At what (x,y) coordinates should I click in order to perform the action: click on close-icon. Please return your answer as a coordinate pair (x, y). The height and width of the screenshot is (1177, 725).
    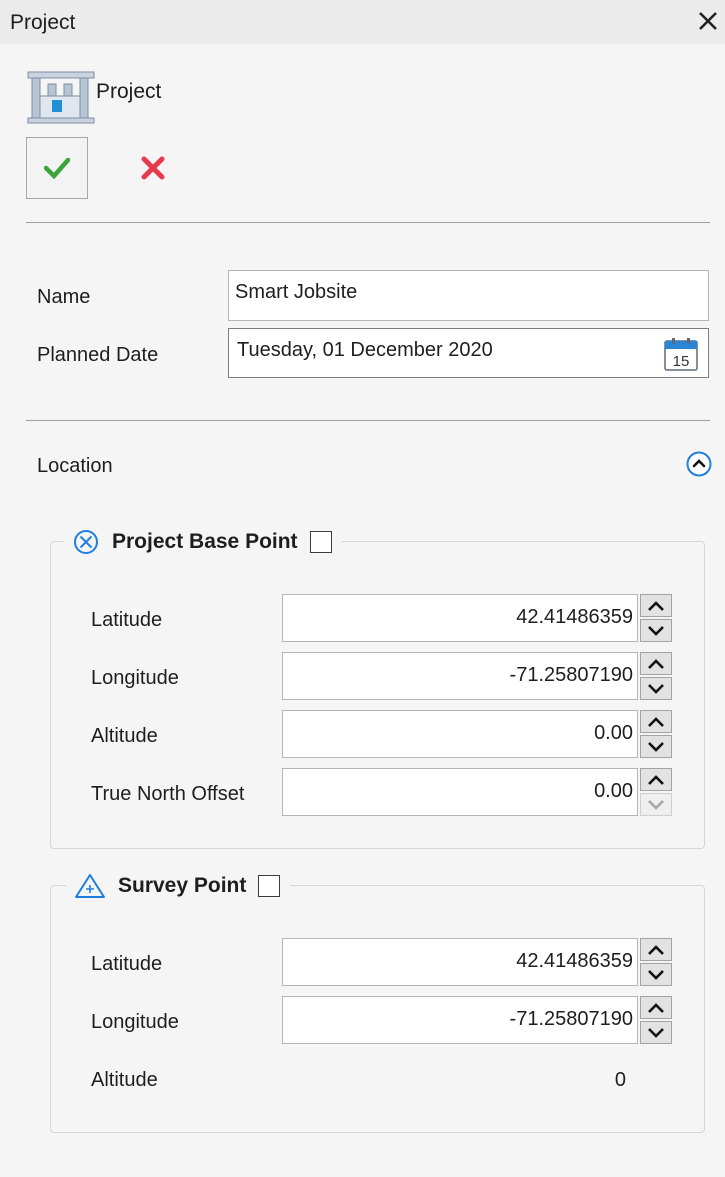
    Looking at the image, I should click on (708, 21).